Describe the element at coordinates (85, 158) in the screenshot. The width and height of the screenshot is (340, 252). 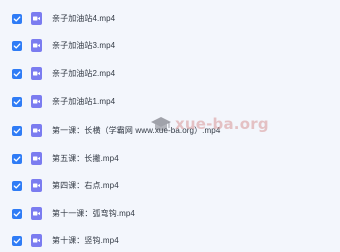
I see `file-name: 第五课：长撇.mp4` at that location.